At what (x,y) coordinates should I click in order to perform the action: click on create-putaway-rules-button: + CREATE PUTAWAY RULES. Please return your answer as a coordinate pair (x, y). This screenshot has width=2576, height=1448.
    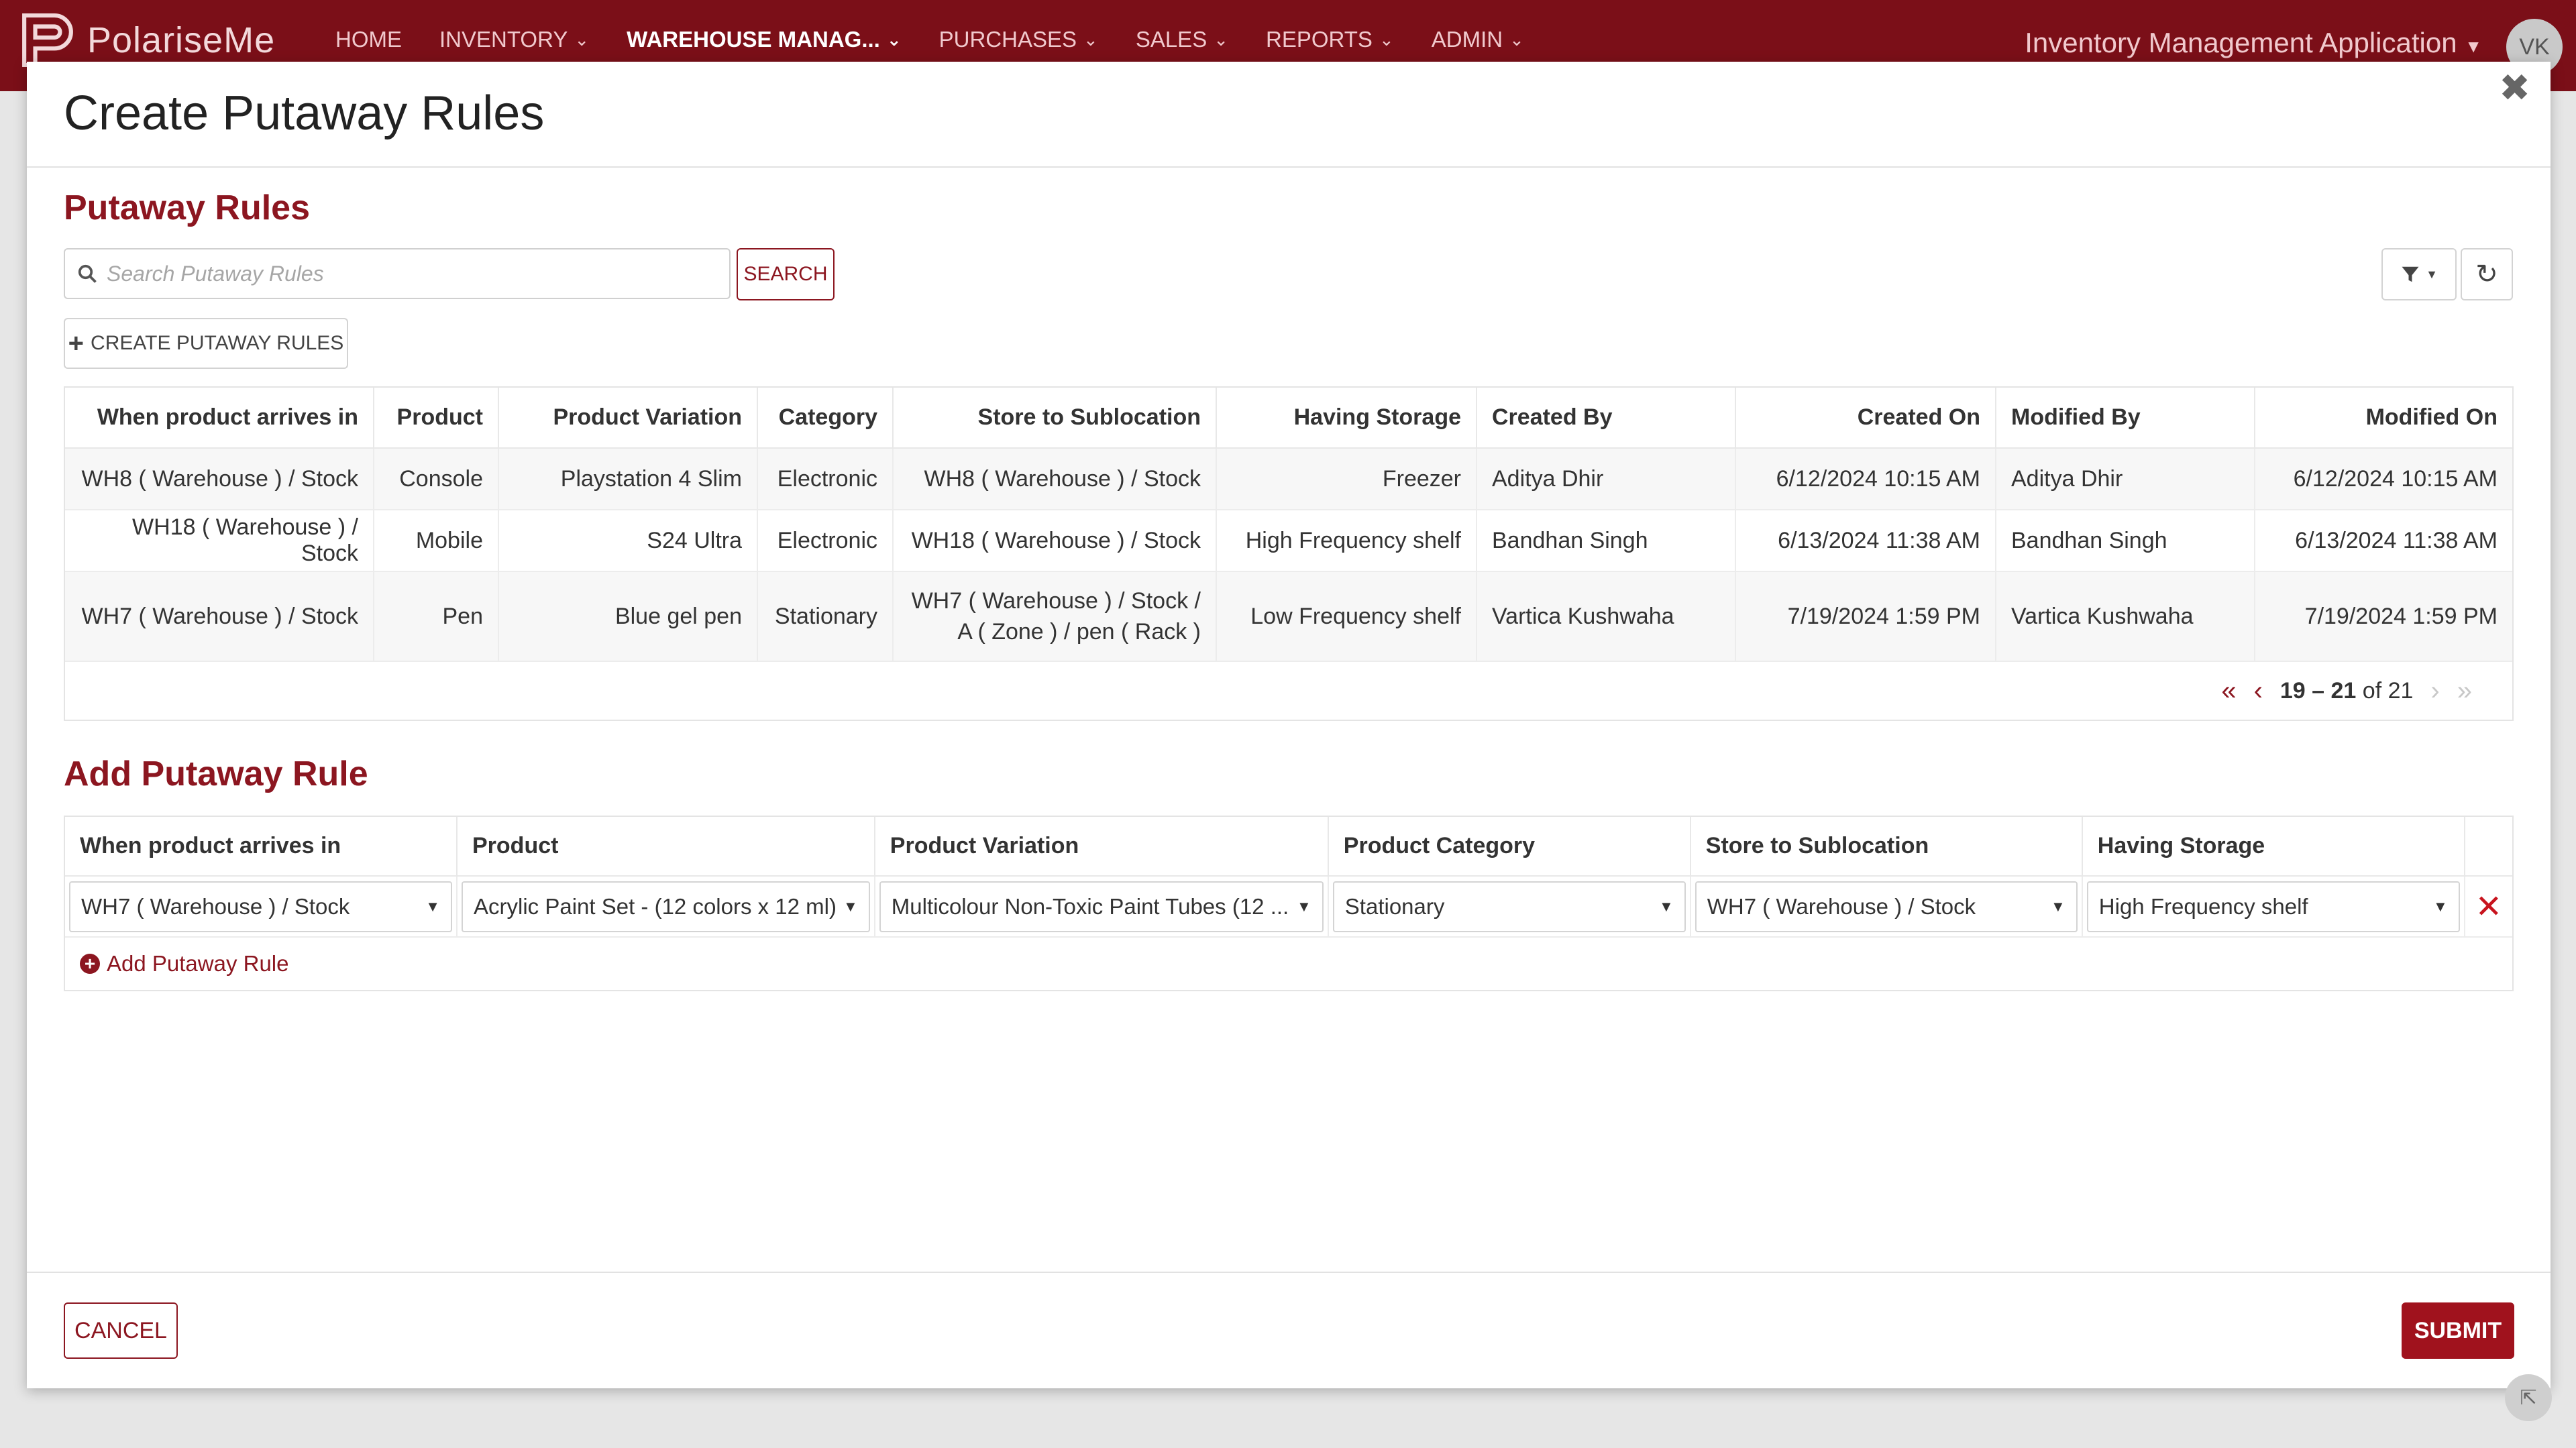
    Looking at the image, I should click on (206, 343).